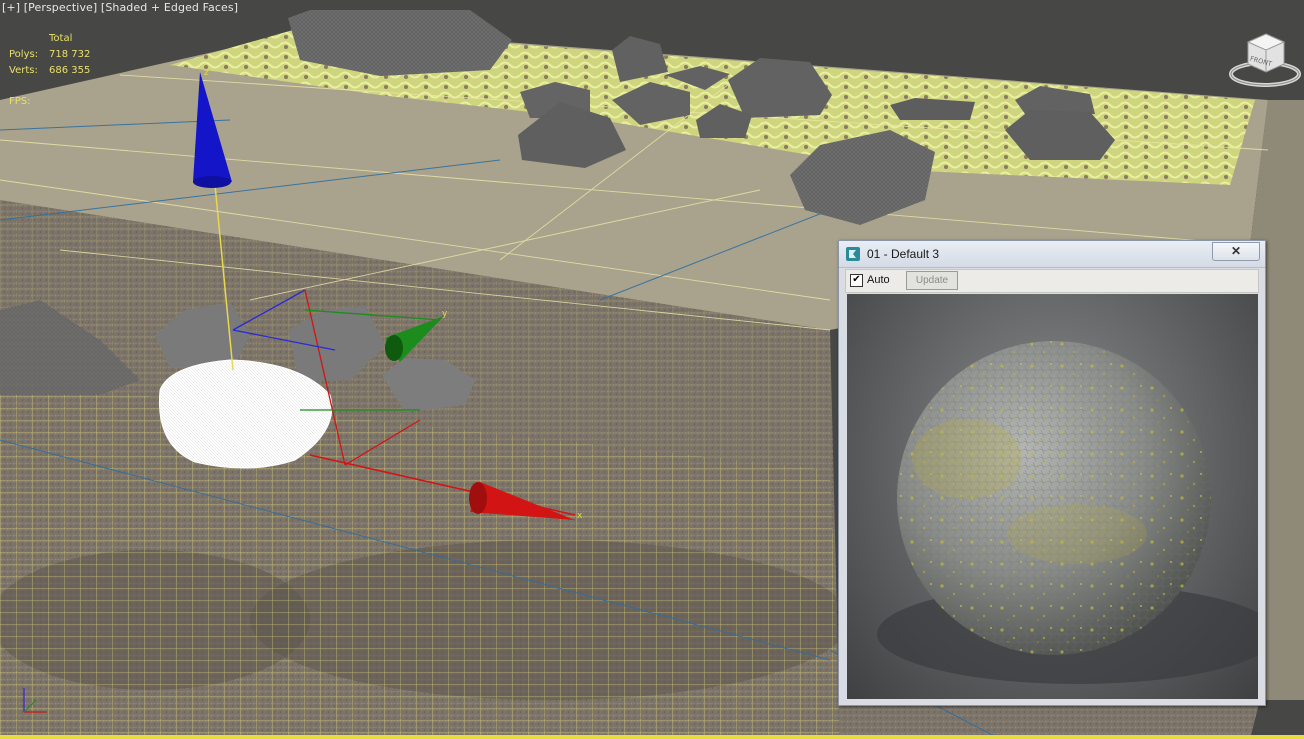  I want to click on stats-row-verts: Verts: 686 355, so click(49, 71).